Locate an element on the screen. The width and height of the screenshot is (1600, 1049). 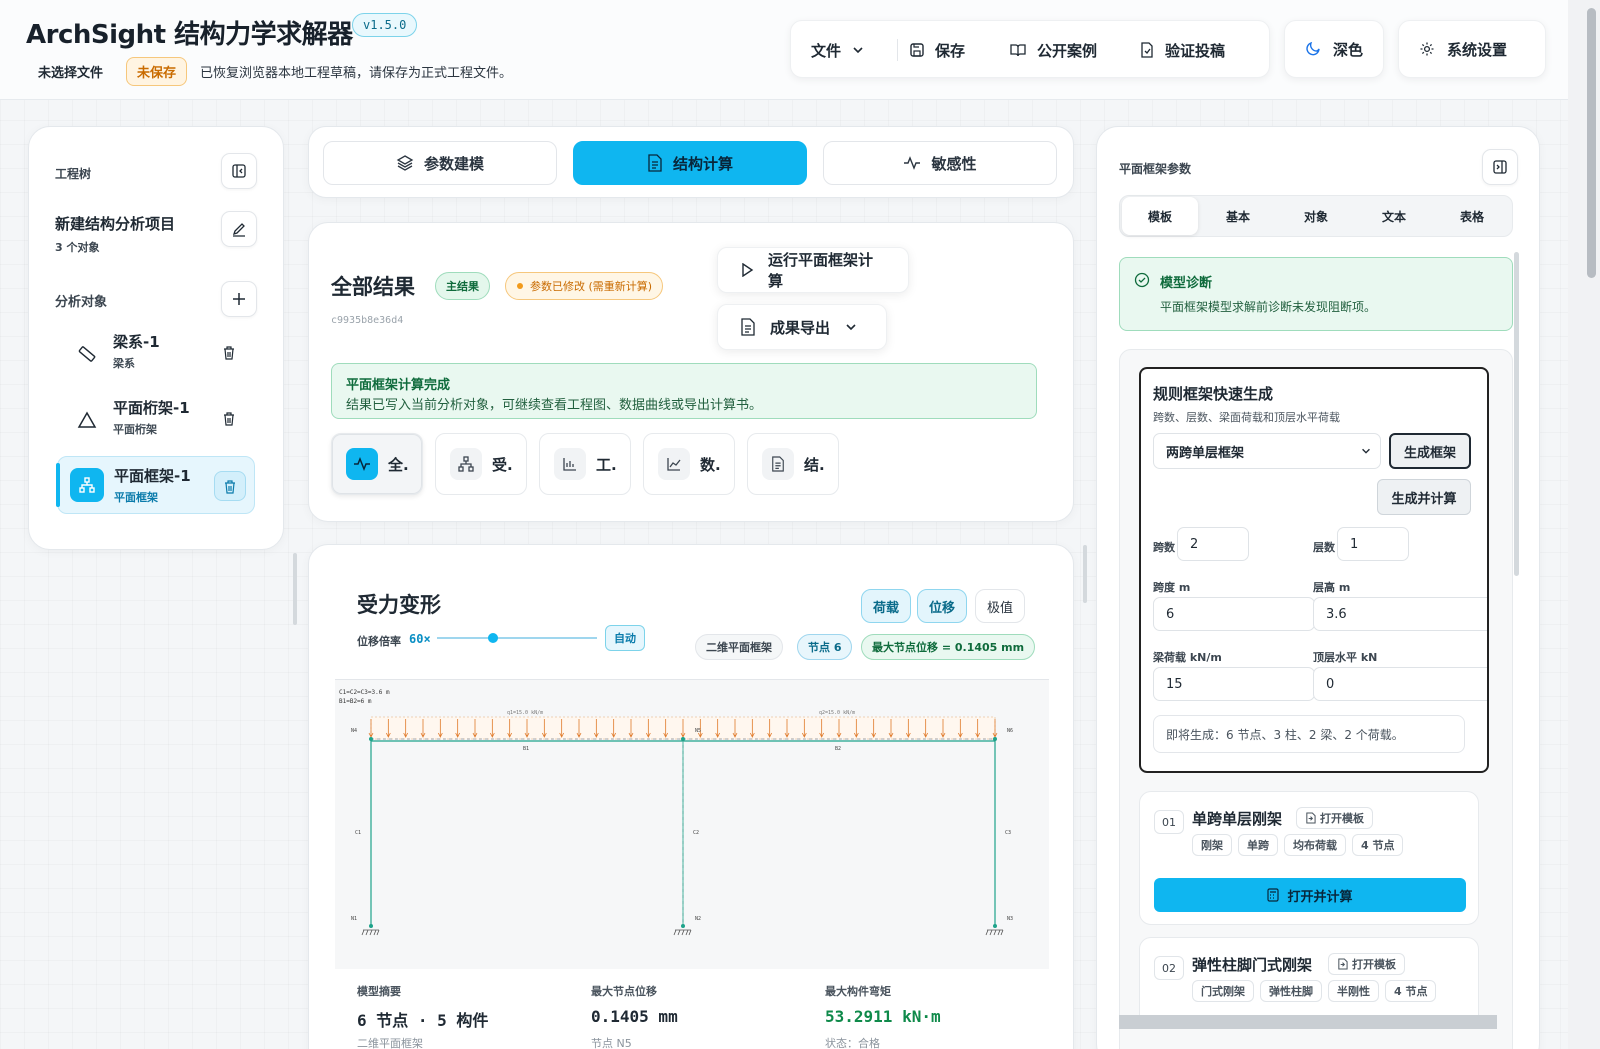
object-item-truss: 平面桁架-1 平面桁架 is located at coordinates (156, 418).